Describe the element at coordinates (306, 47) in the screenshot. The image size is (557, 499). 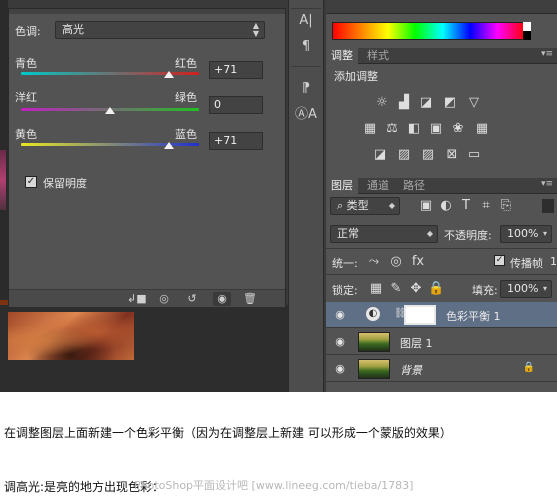
I see `paragraph-panel-icon: ¶` at that location.